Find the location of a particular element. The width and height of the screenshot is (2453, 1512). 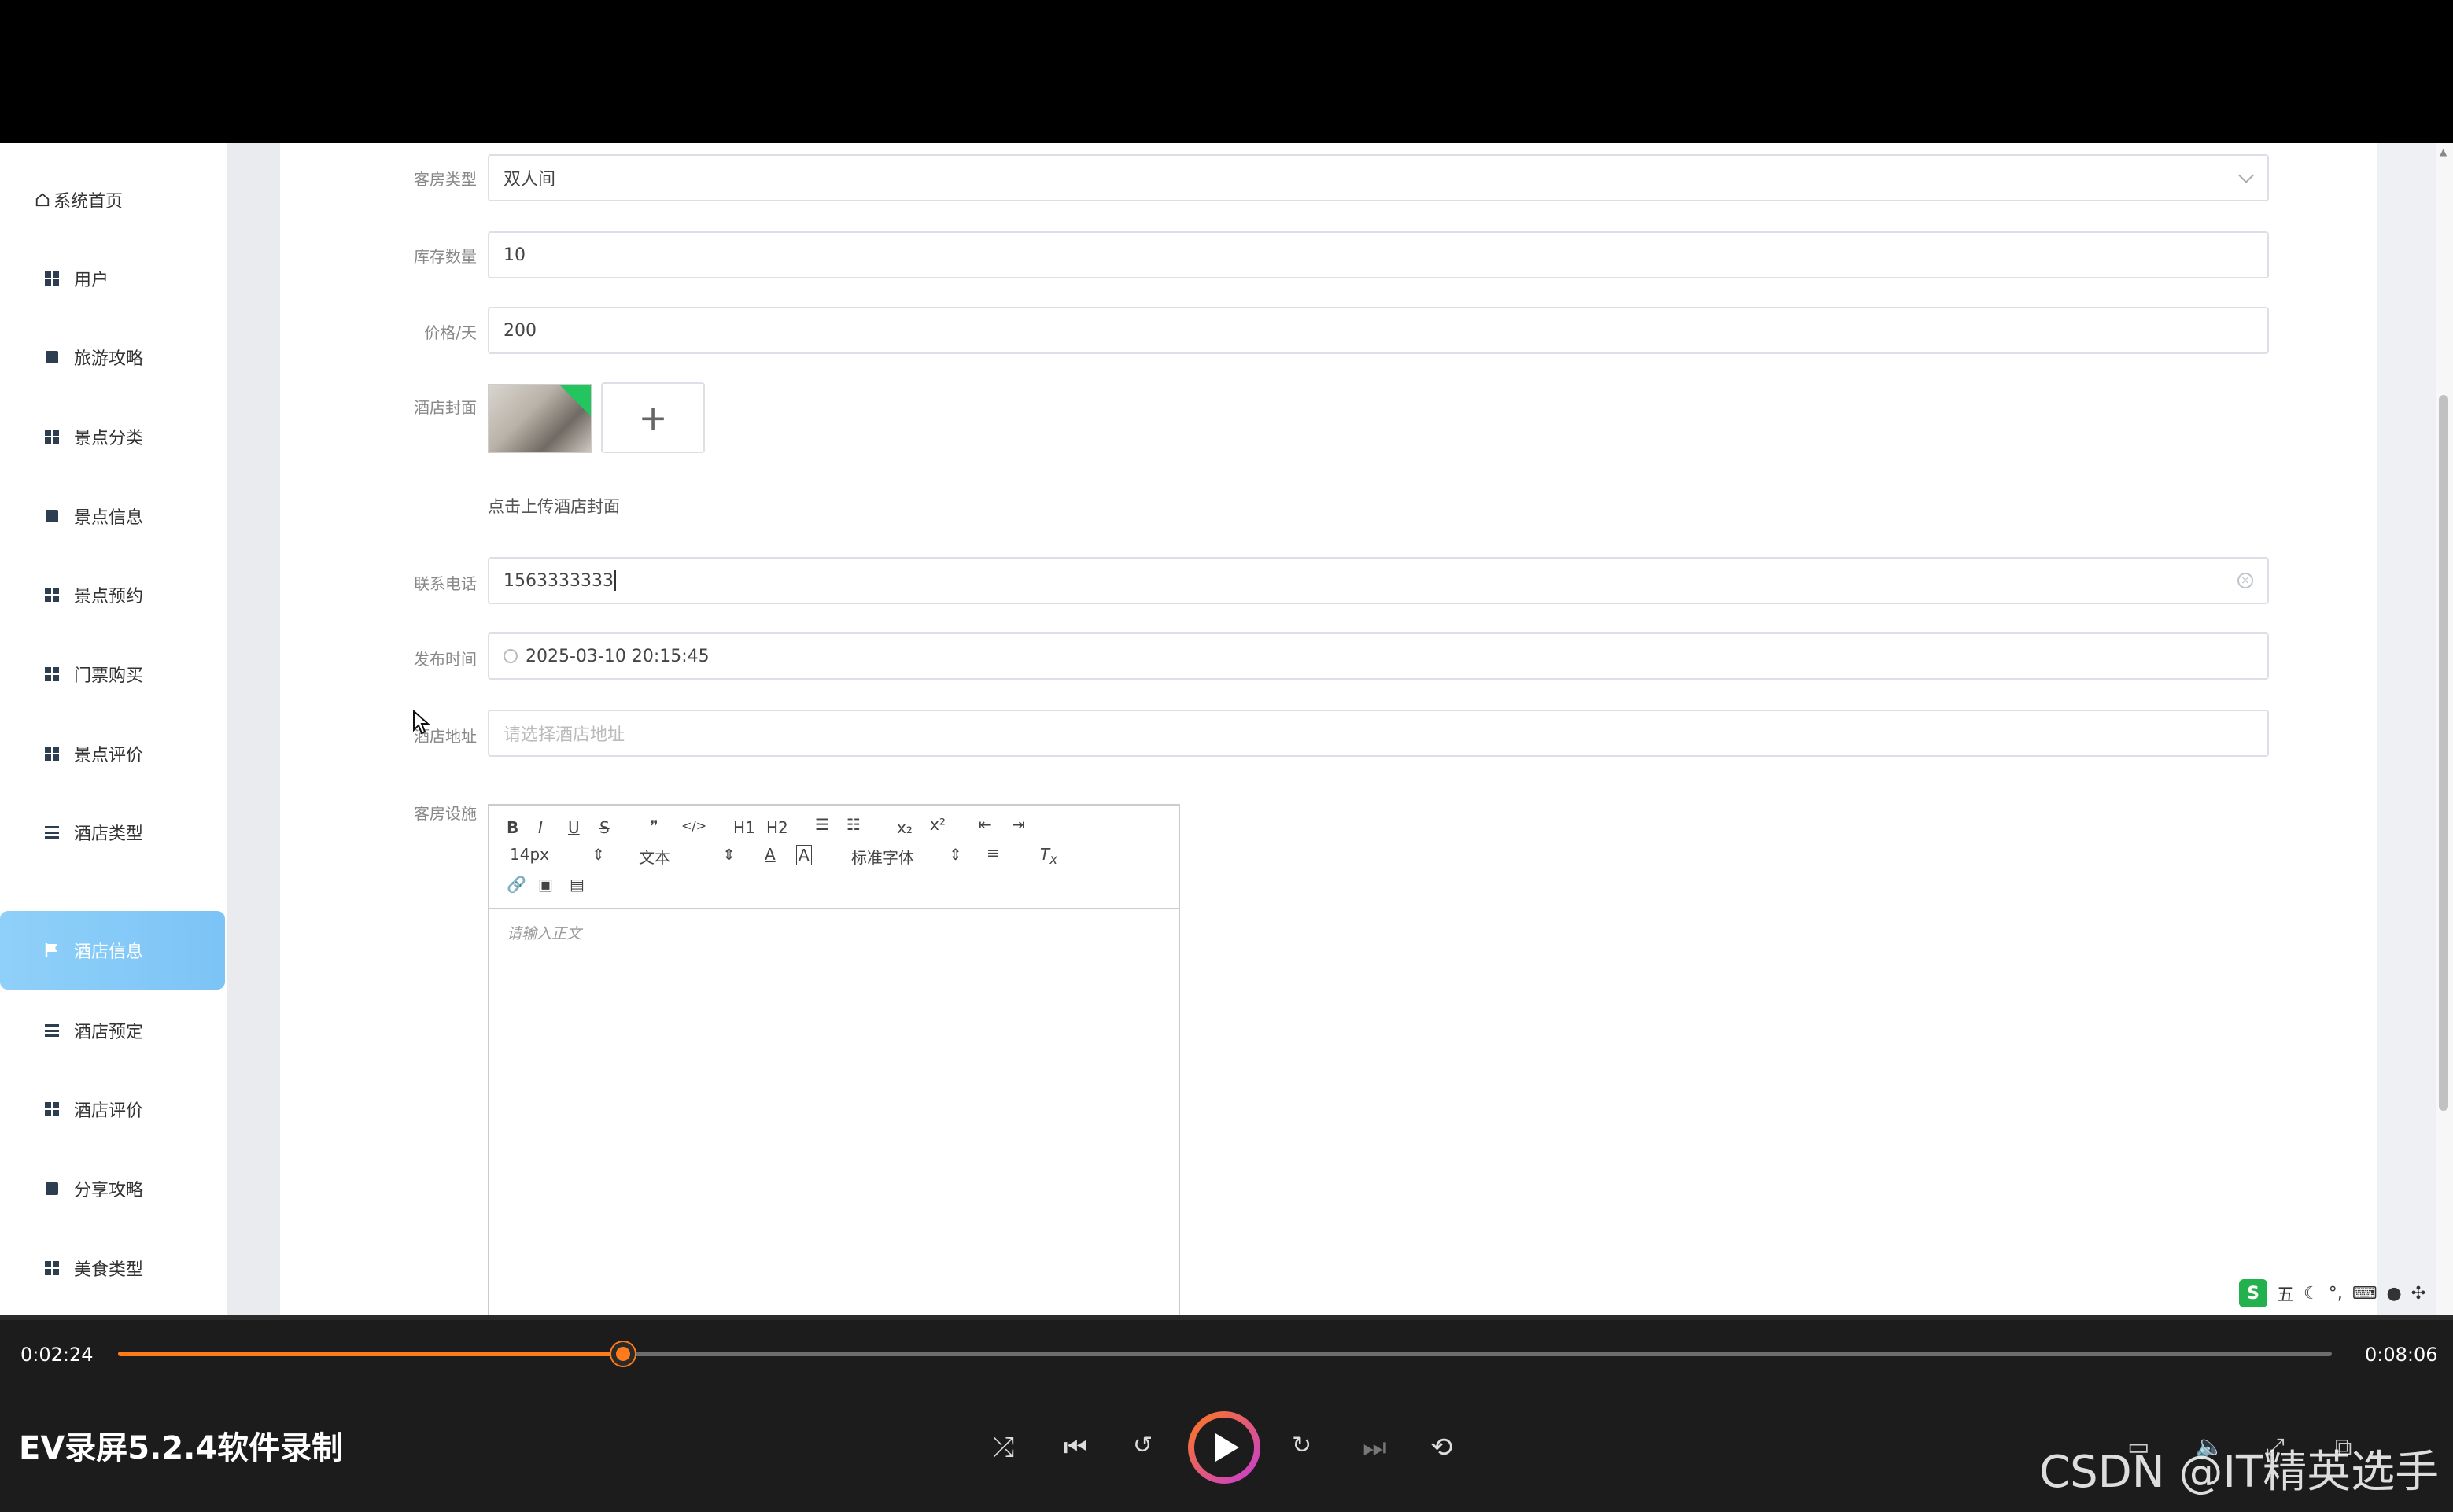

progress-played is located at coordinates (370, 1354).